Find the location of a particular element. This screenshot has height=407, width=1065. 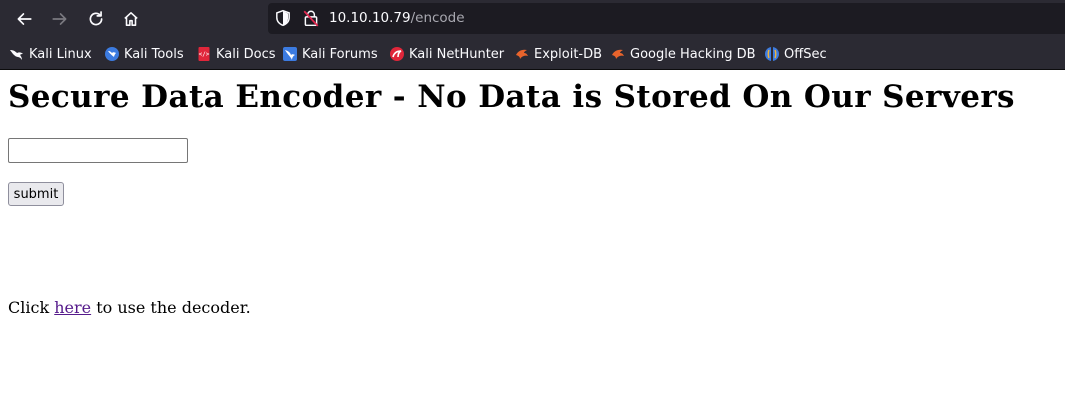

reload-button is located at coordinates (96, 19).